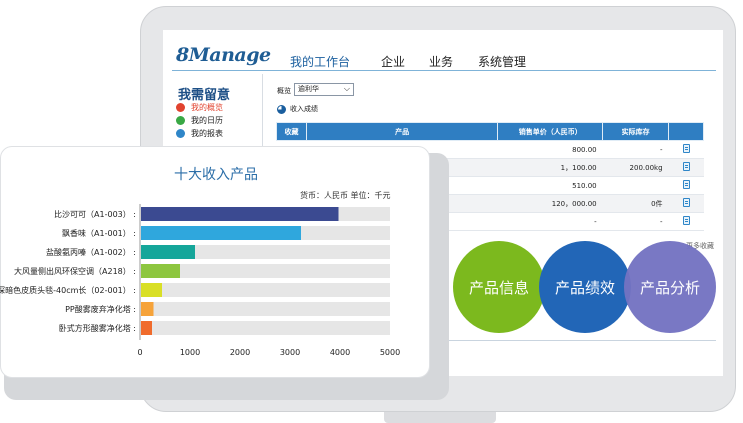  I want to click on category-label: PP酸雾废弃净化塔 :, so click(100, 309).